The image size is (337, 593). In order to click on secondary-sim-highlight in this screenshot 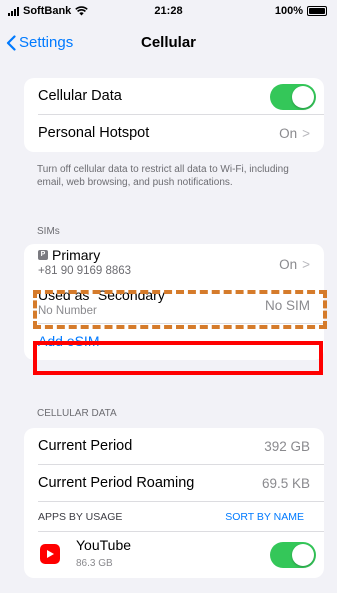, I will do `click(180, 309)`.